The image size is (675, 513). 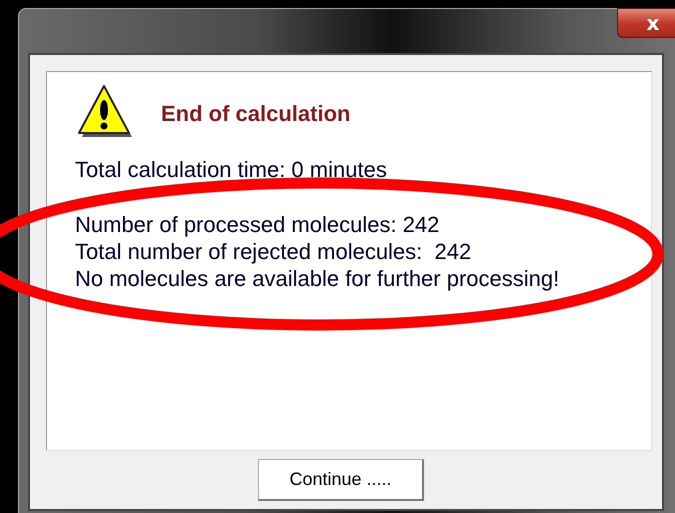 I want to click on calculation-time-text: Total calculation time: 0 minutes, so click(x=231, y=169).